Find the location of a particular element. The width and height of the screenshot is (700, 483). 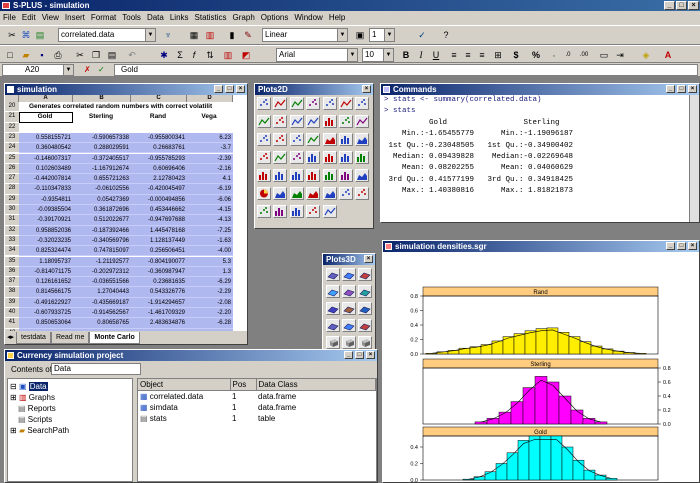

data-cell: -0.9354811 is located at coordinates (46, 199).